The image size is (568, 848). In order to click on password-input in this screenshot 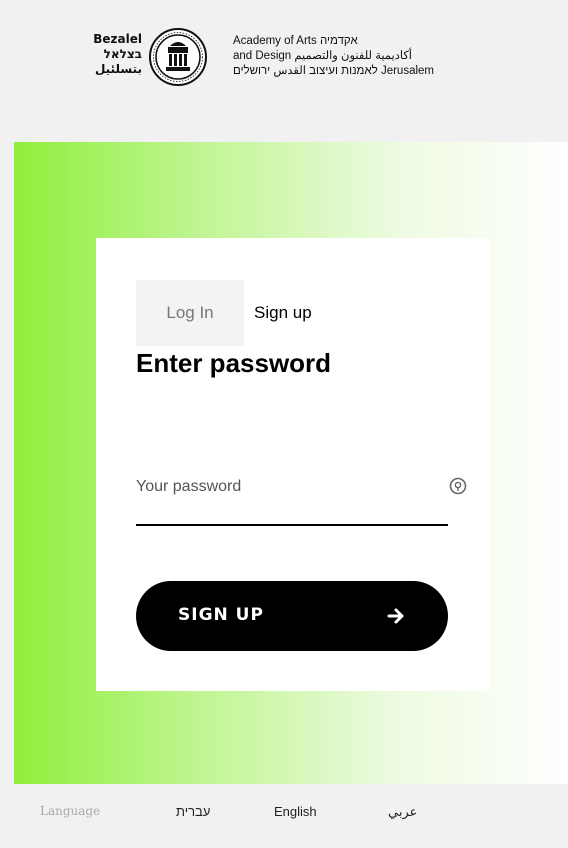, I will do `click(276, 487)`.